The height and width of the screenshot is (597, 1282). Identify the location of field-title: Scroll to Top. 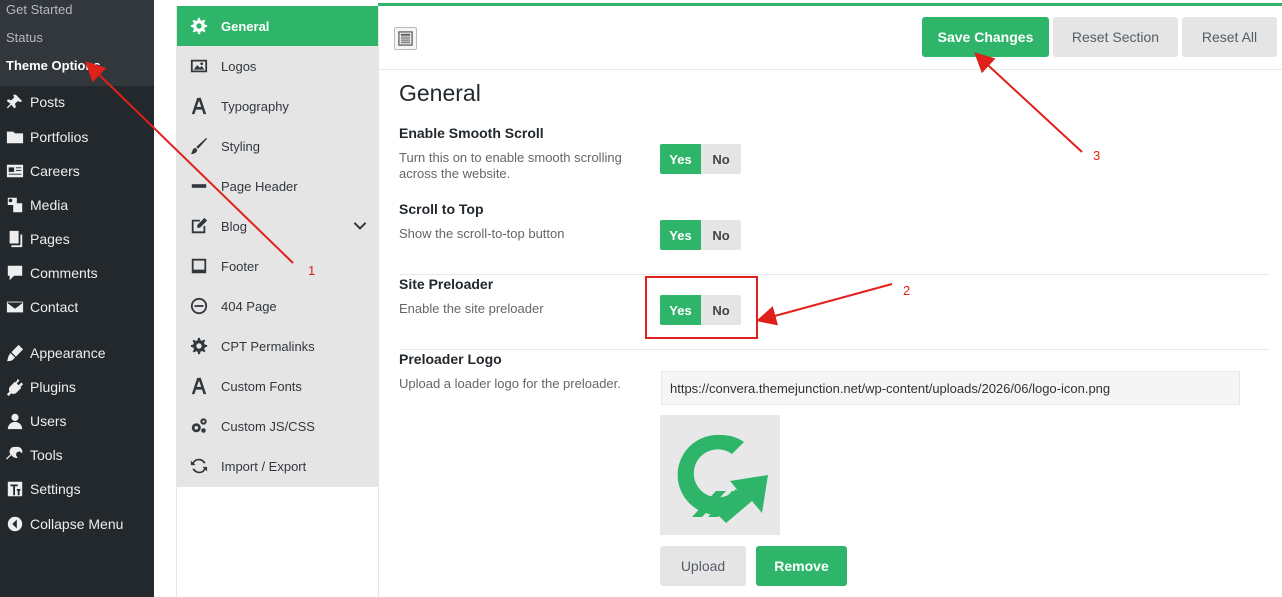
(441, 209).